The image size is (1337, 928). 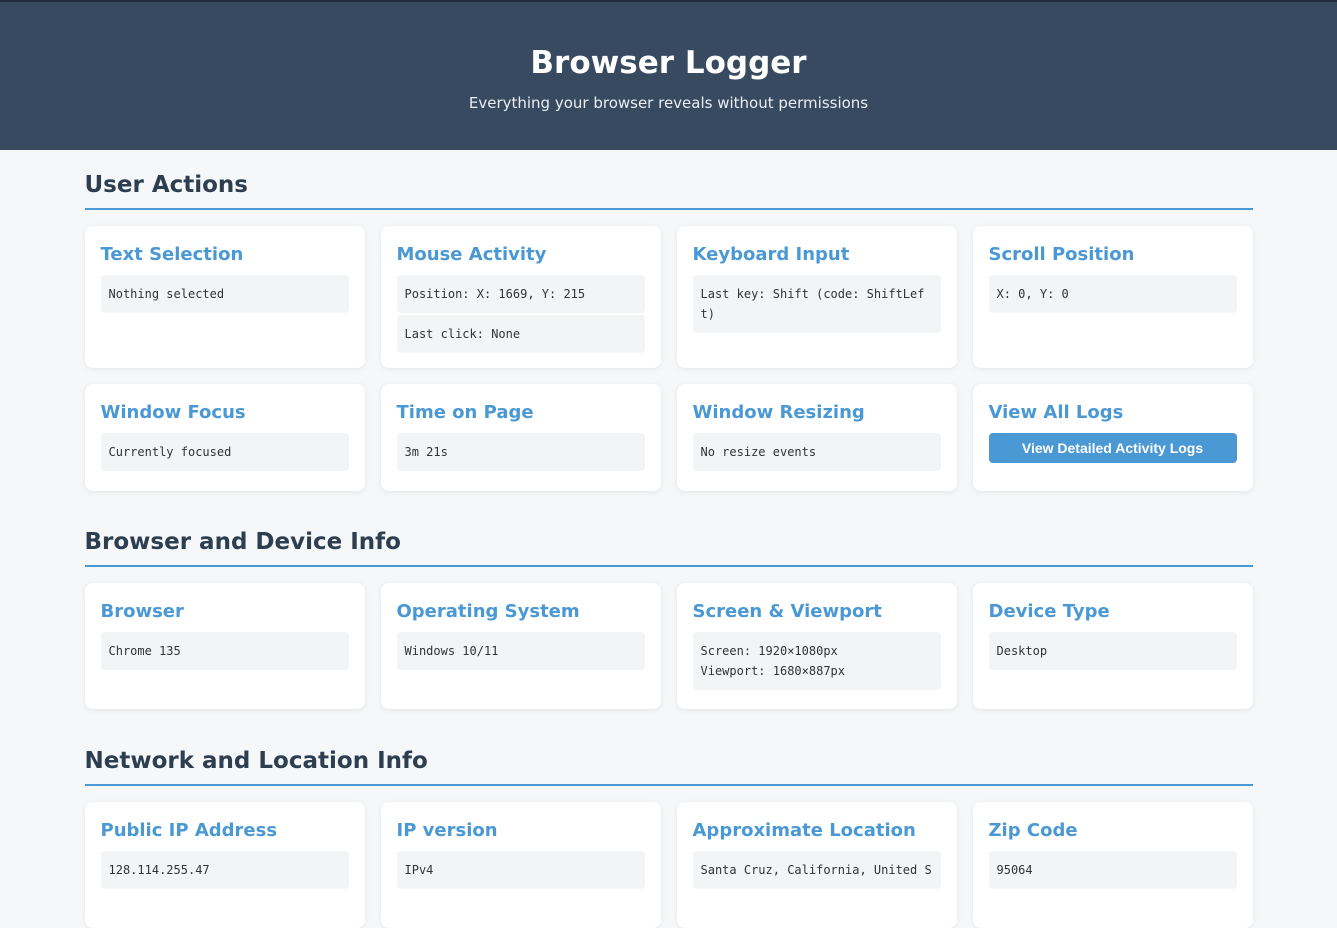 I want to click on card-browser: Browser Chrome 135, so click(x=224, y=646).